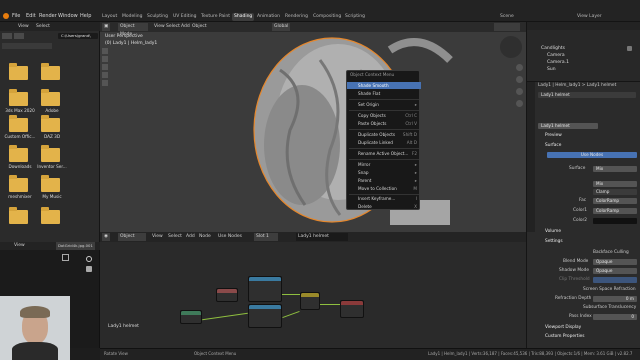  What do you see at coordinates (268, 17) in the screenshot?
I see `tab-animation: Animation` at bounding box center [268, 17].